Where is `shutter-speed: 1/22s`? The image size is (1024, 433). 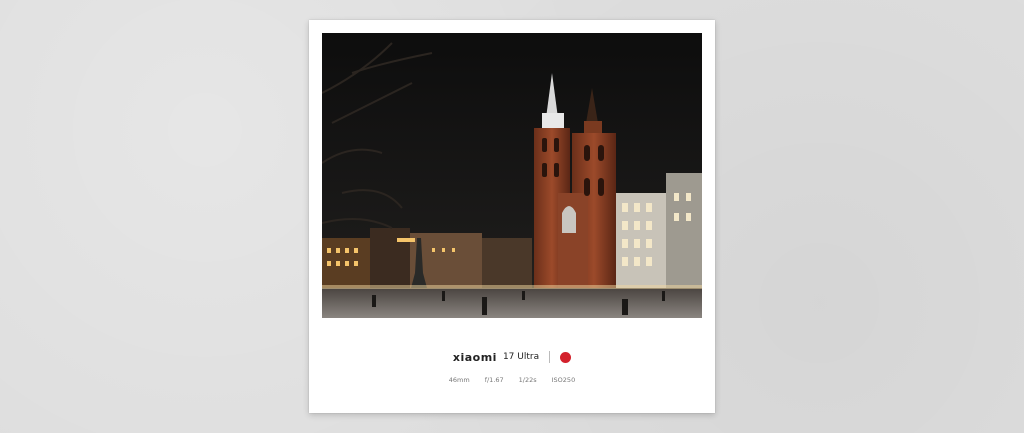 shutter-speed: 1/22s is located at coordinates (527, 380).